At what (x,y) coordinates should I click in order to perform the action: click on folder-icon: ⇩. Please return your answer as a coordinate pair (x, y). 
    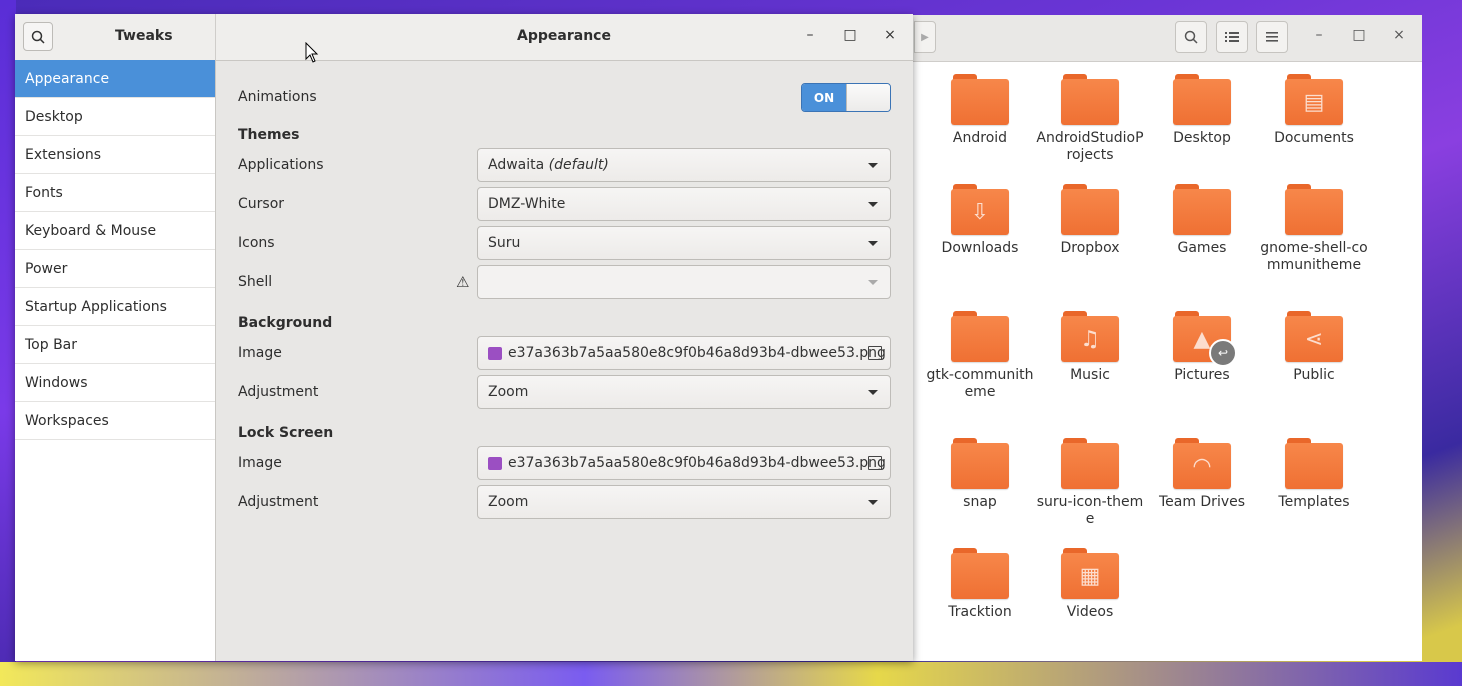
    Looking at the image, I should click on (980, 209).